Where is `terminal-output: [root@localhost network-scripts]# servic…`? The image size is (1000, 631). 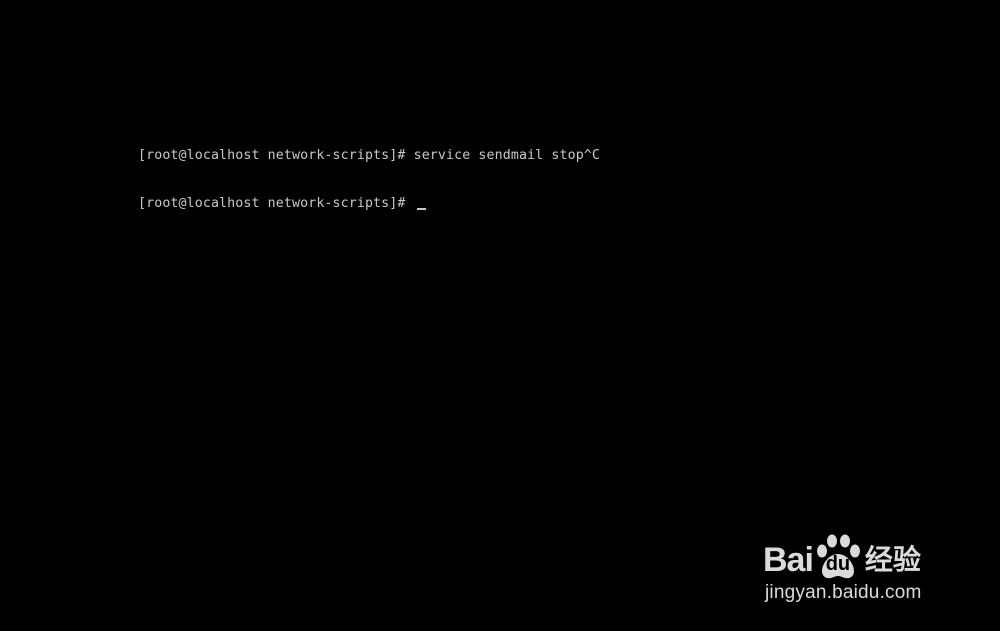
terminal-output: [root@localhost network-scripts]# servic… is located at coordinates (369, 180).